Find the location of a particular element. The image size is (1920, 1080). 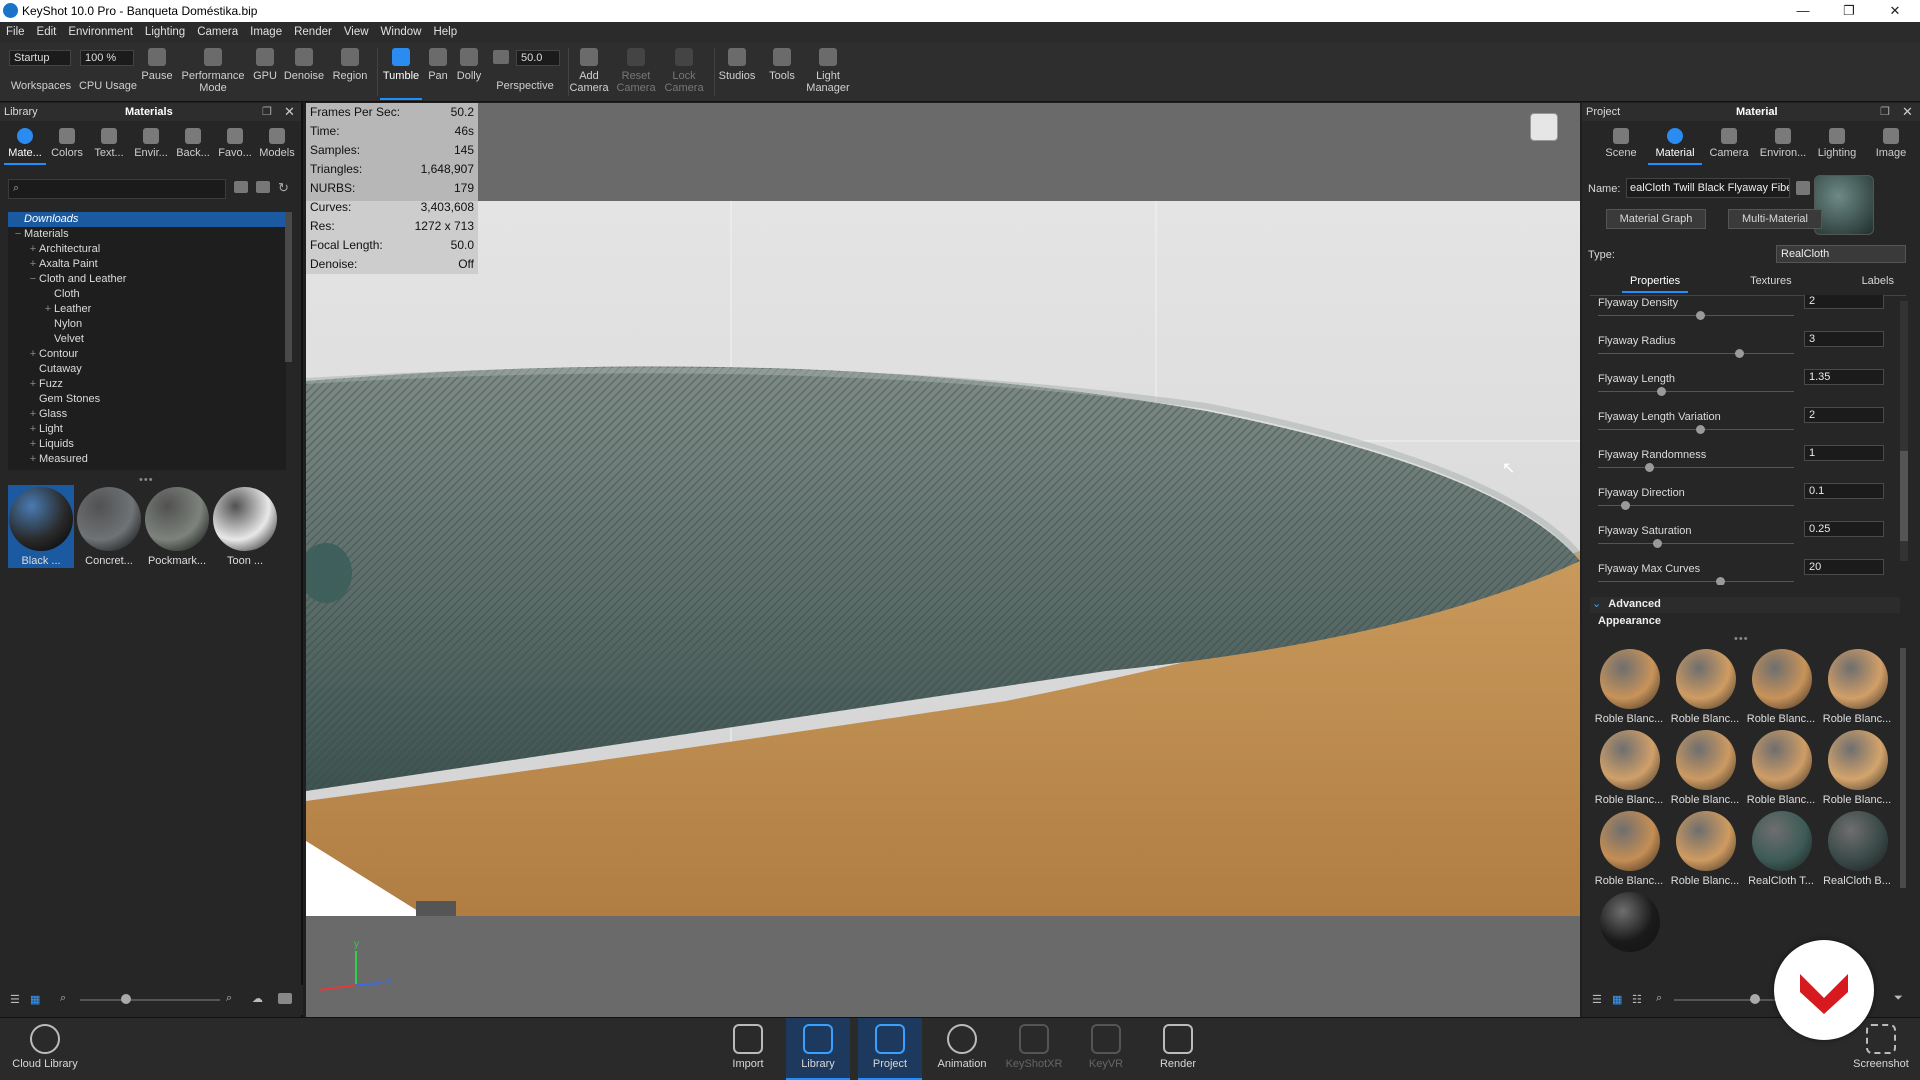

menu-item-edit: Edit is located at coordinates (47, 32).